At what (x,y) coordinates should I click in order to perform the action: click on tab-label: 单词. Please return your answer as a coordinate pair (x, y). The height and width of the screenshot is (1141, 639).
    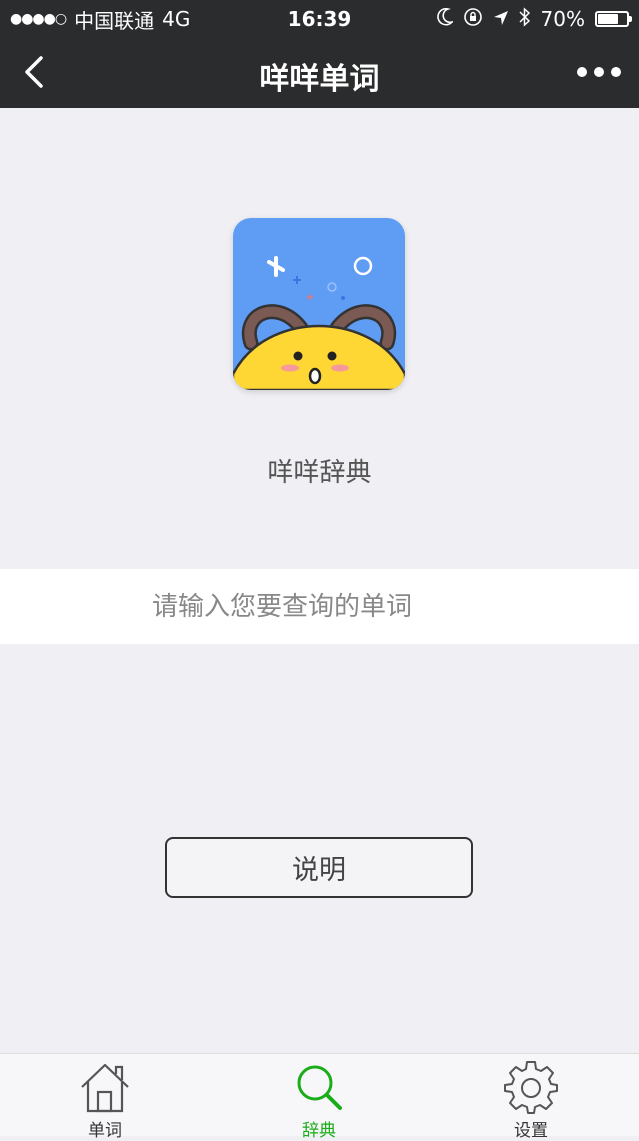
    Looking at the image, I should click on (105, 1131).